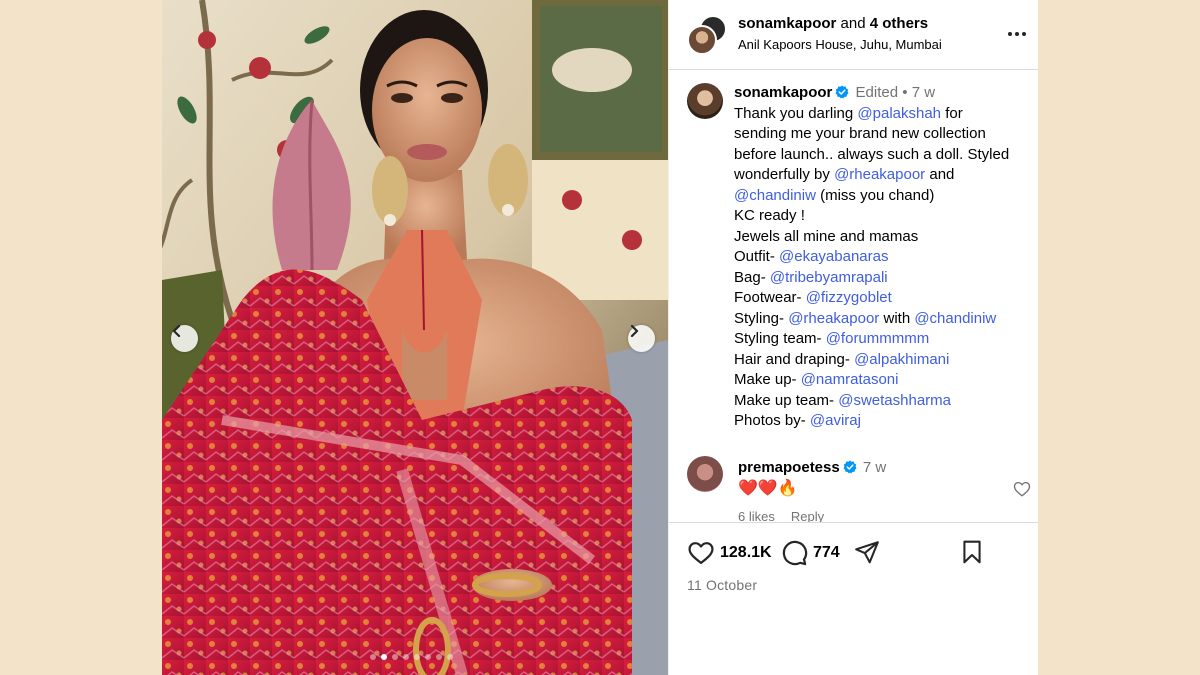 This screenshot has width=1200, height=675. I want to click on caption-line: KC ready !, so click(881, 216).